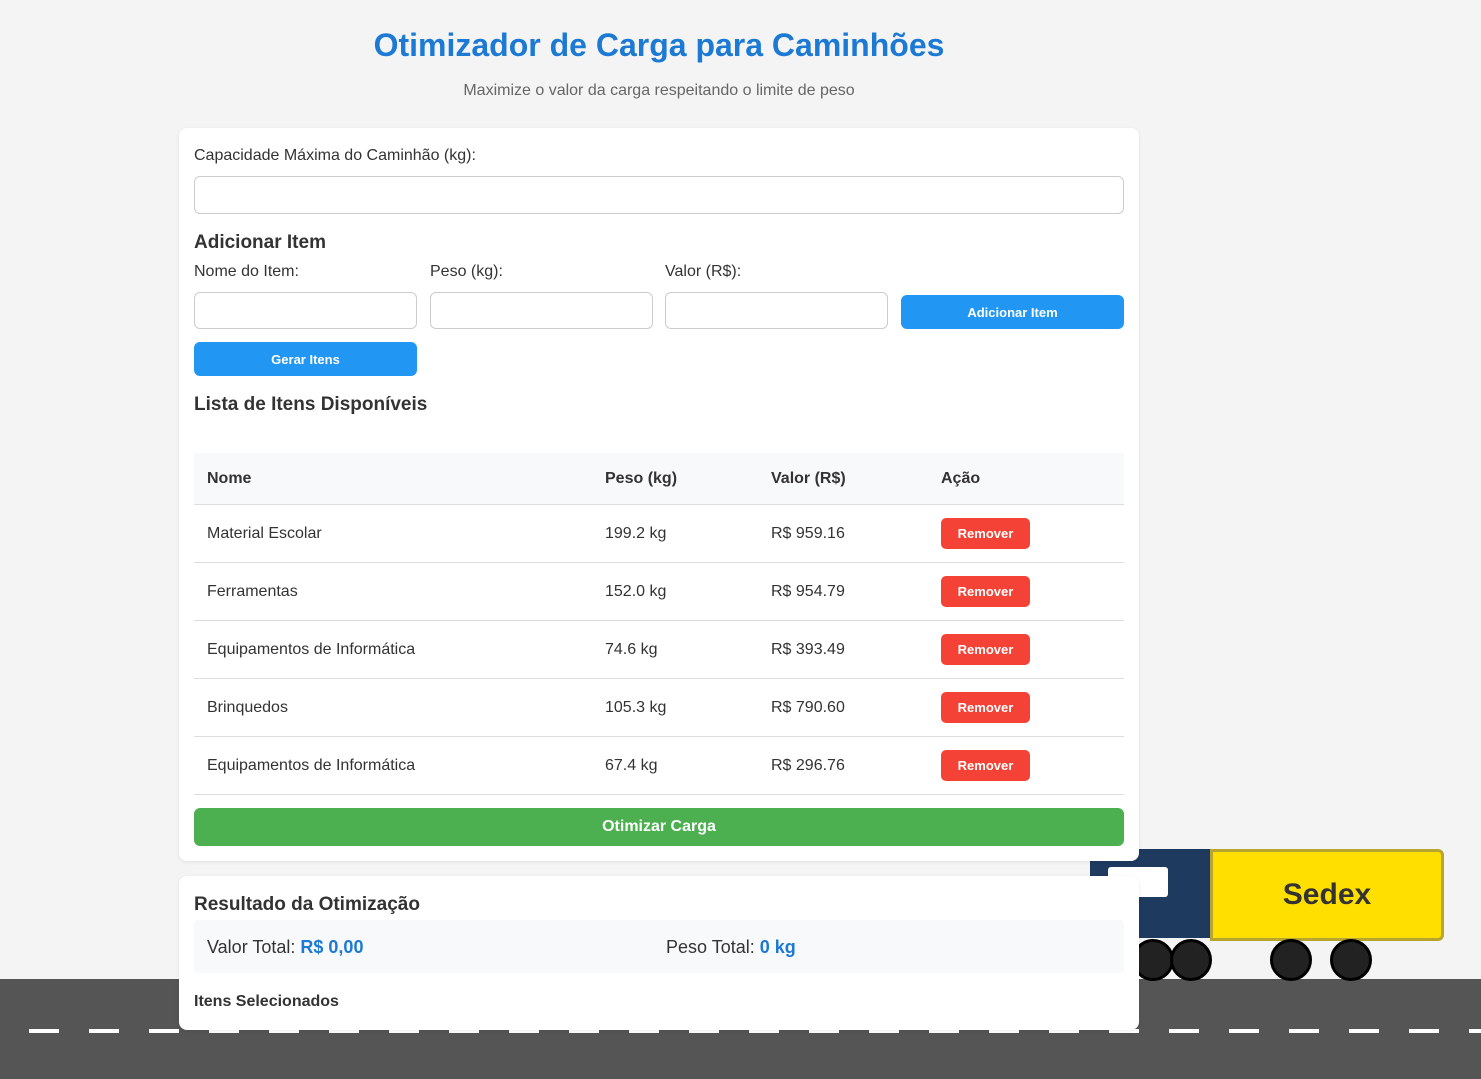 This screenshot has height=1079, width=1481. I want to click on truck-label: Sedex, so click(1327, 894).